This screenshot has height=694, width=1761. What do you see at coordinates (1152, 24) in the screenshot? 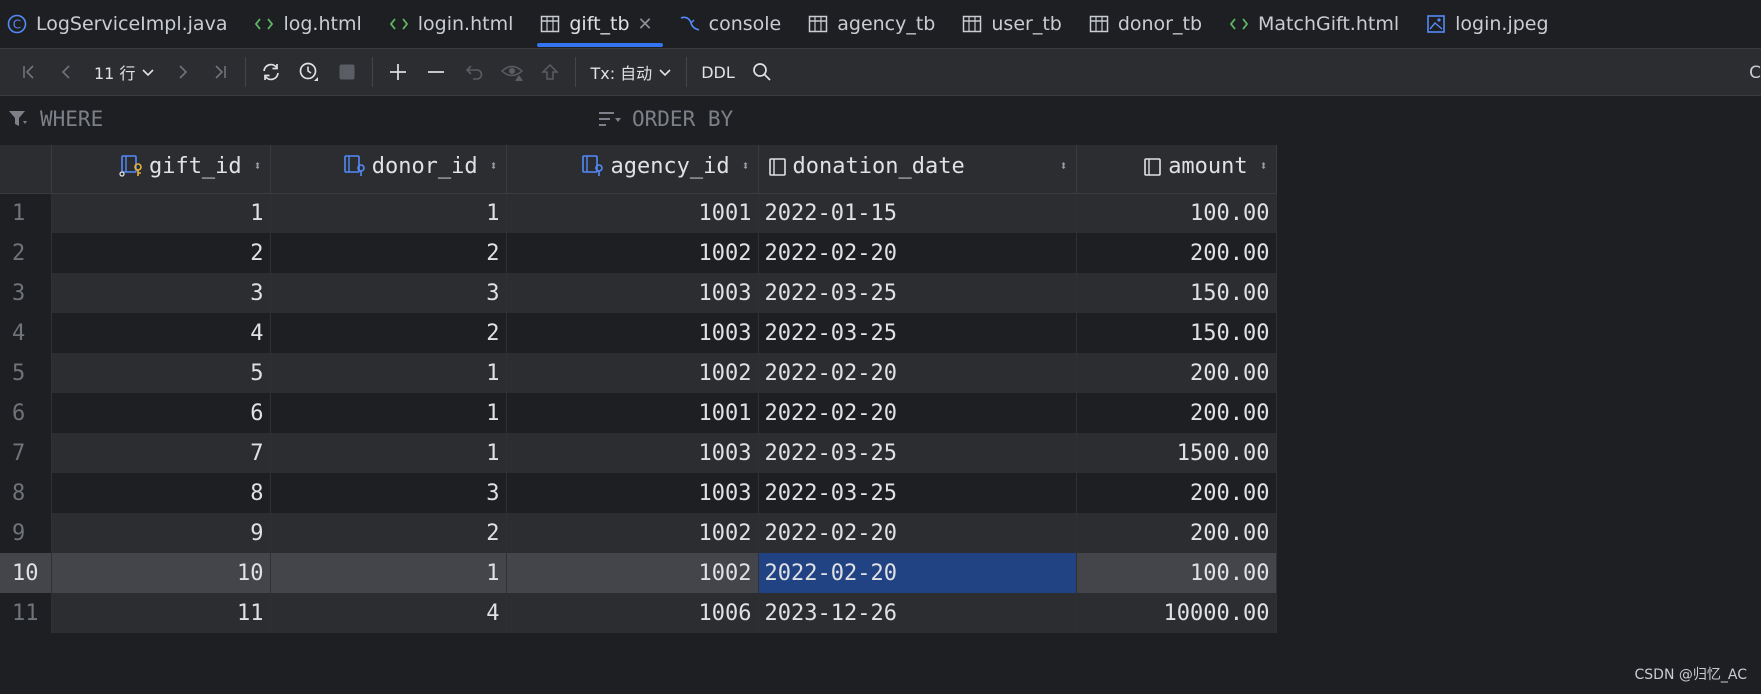
I see `tab-donor-tb: donor_tb` at bounding box center [1152, 24].